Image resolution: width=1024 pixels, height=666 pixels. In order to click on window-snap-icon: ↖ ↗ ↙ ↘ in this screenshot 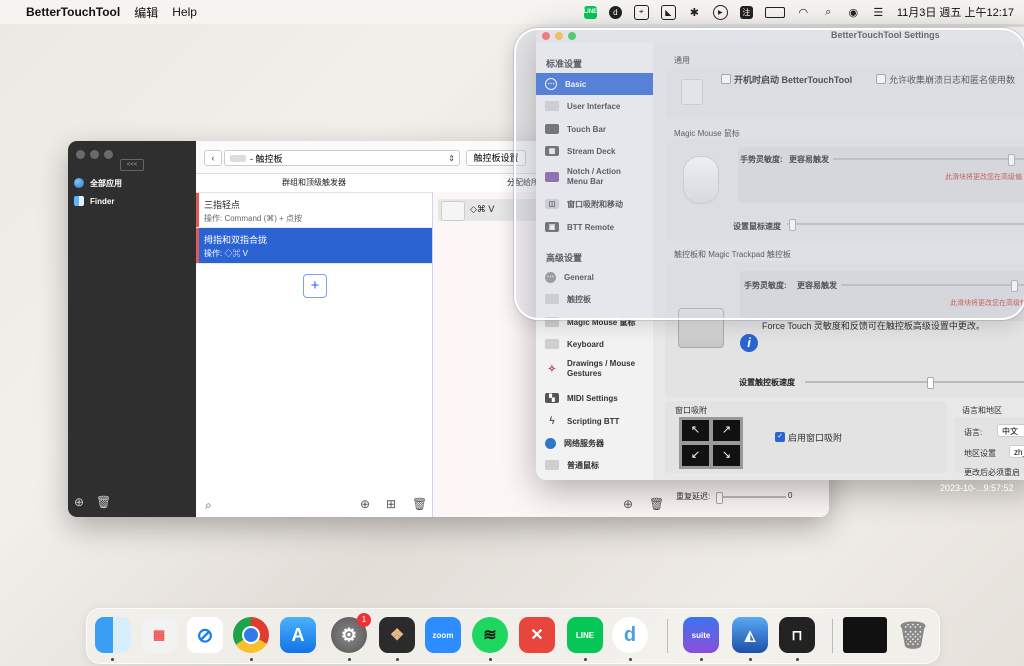, I will do `click(711, 443)`.